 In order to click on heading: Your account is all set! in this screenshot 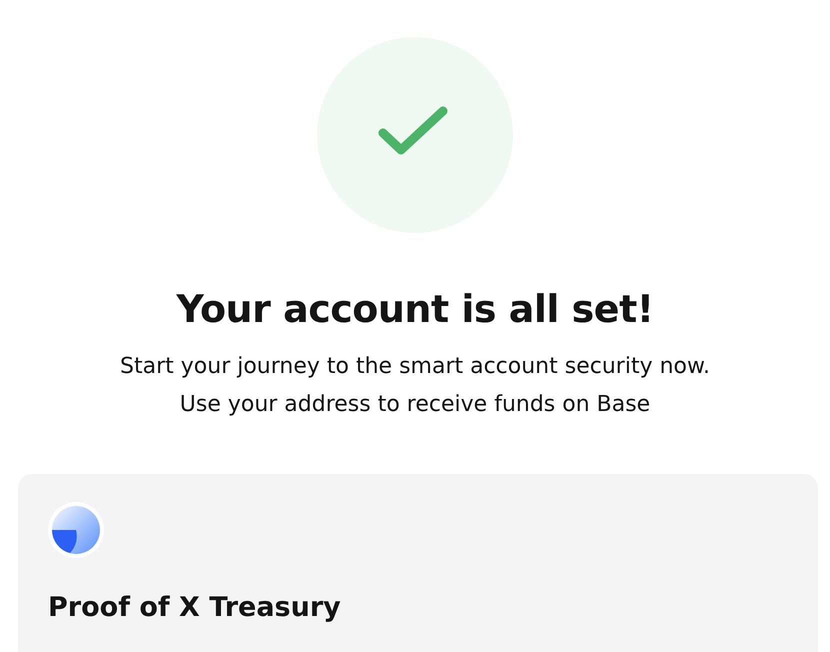, I will do `click(415, 309)`.